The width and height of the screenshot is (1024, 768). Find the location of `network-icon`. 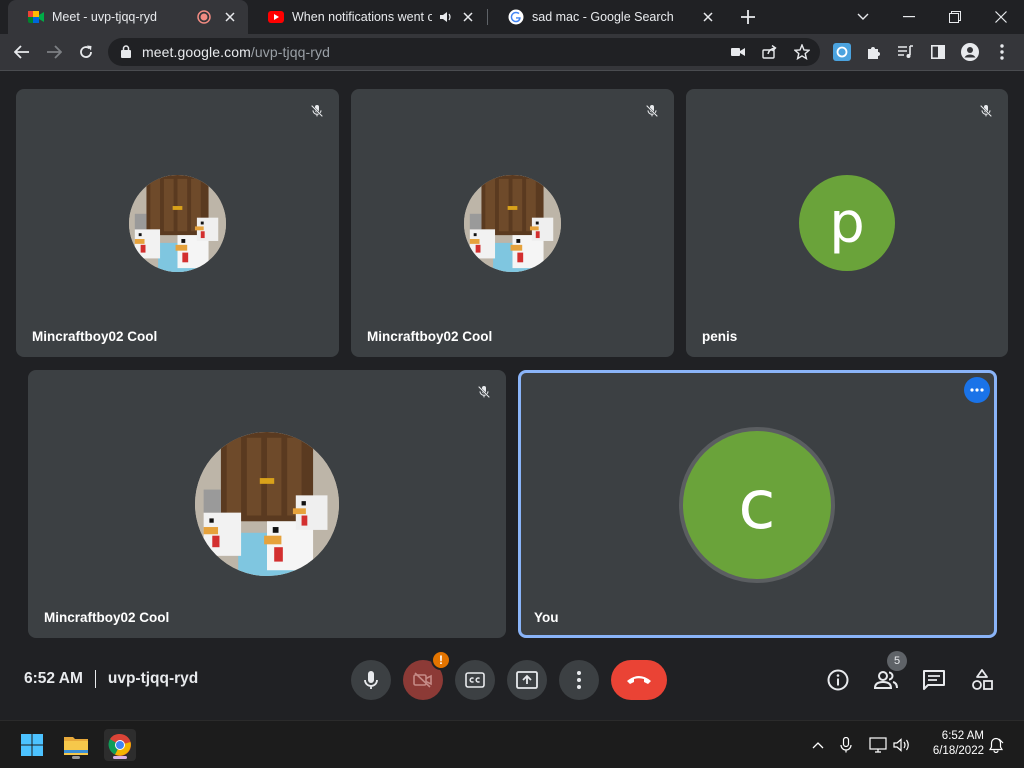

network-icon is located at coordinates (878, 745).